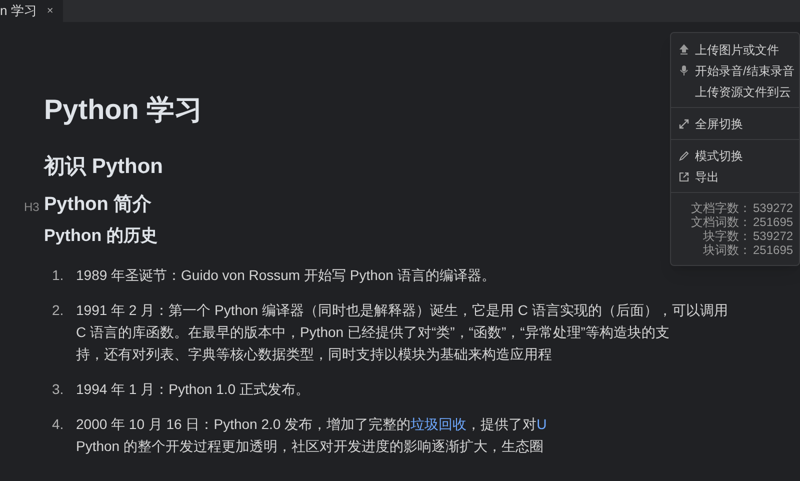 This screenshot has height=481, width=800. What do you see at coordinates (98, 205) in the screenshot?
I see `heading: Python 简介` at bounding box center [98, 205].